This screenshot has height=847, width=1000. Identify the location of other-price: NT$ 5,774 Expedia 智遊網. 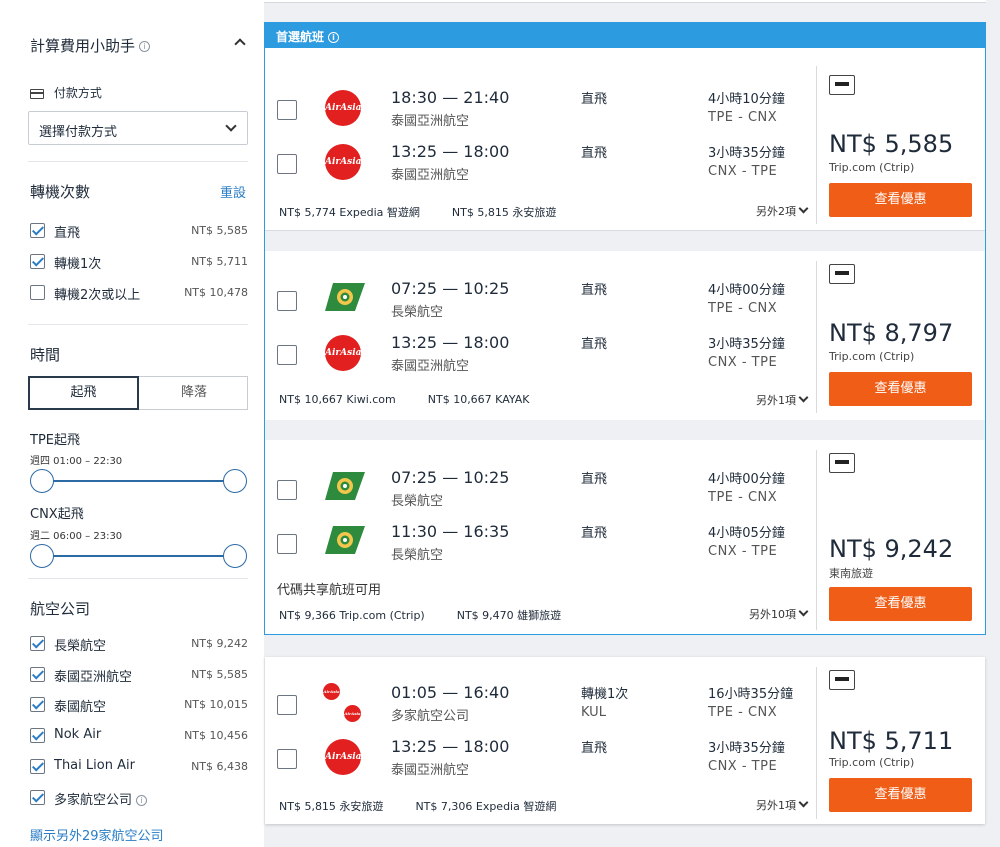
(349, 212).